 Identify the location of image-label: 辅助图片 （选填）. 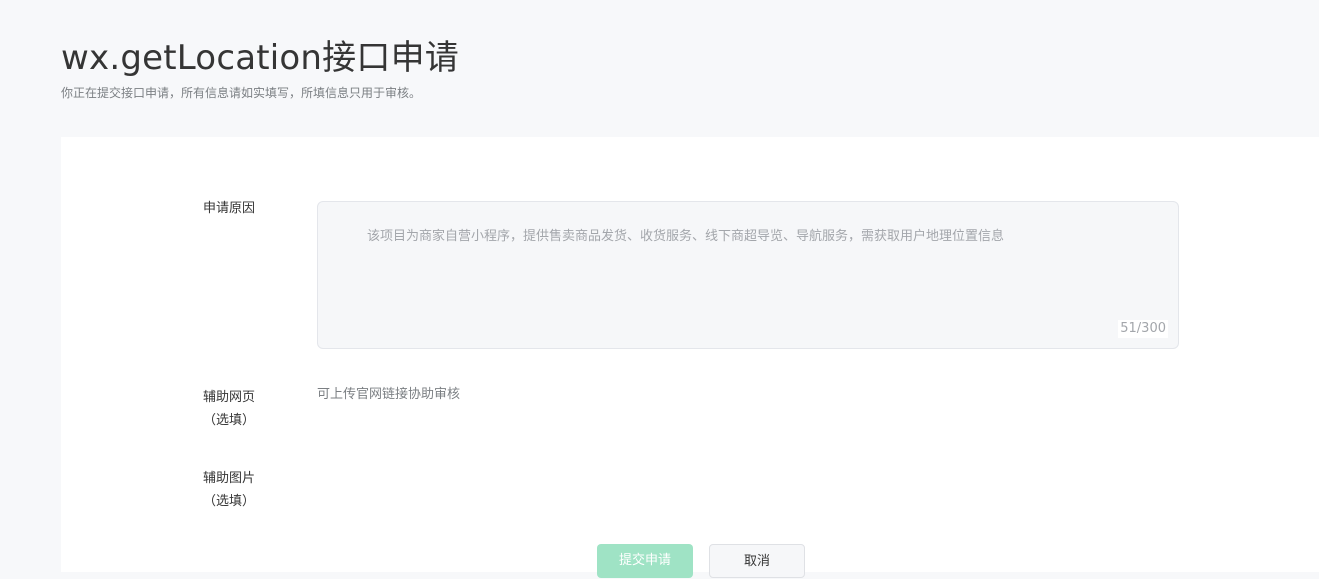
(229, 490).